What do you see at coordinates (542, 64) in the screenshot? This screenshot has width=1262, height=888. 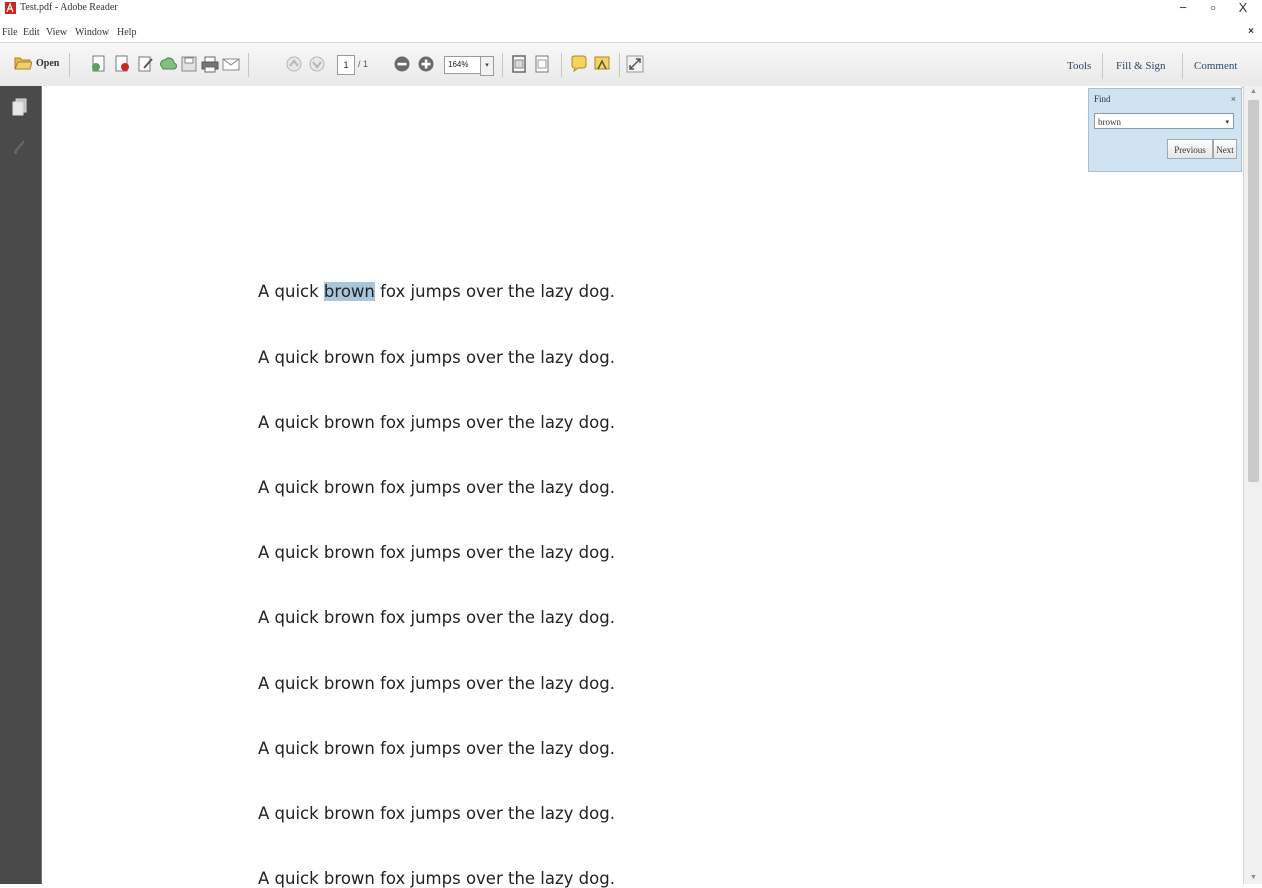 I see `fit-page-icon` at bounding box center [542, 64].